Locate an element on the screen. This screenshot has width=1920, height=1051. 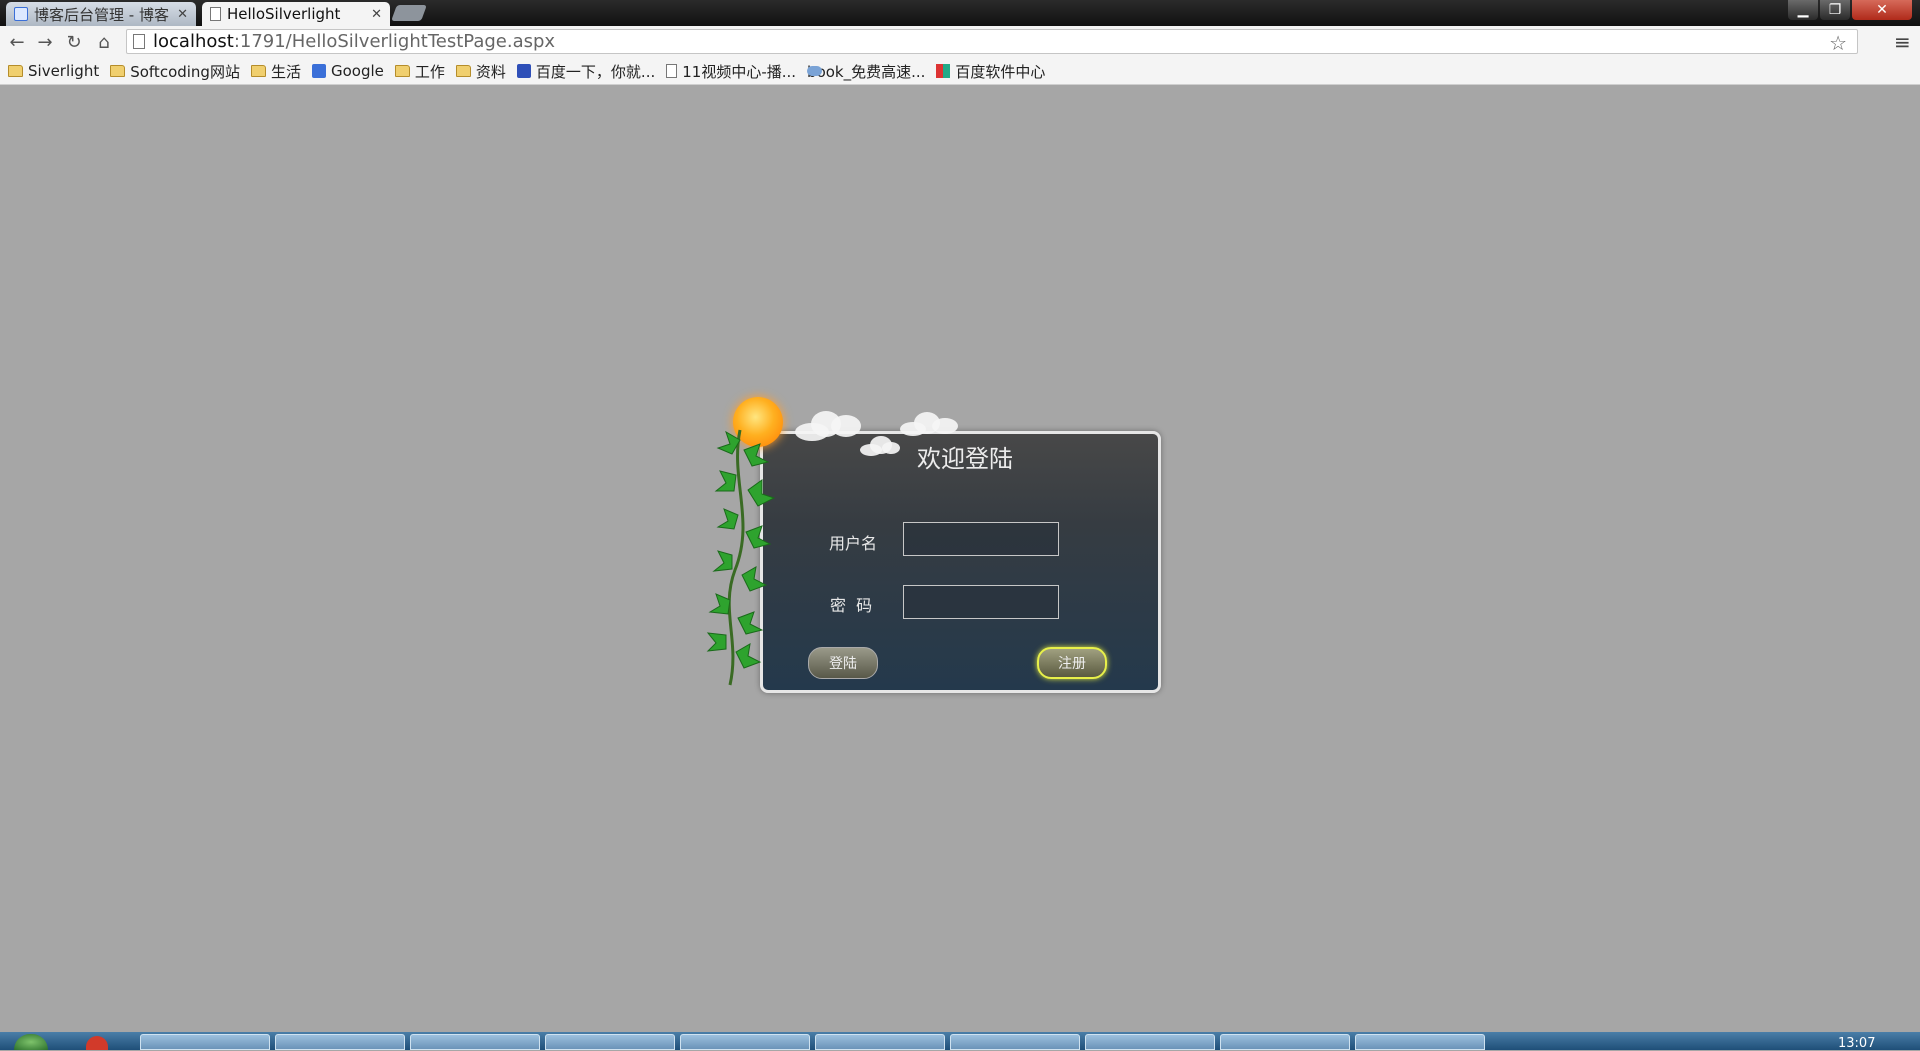
taskbar-item-browser is located at coordinates (205, 1042).